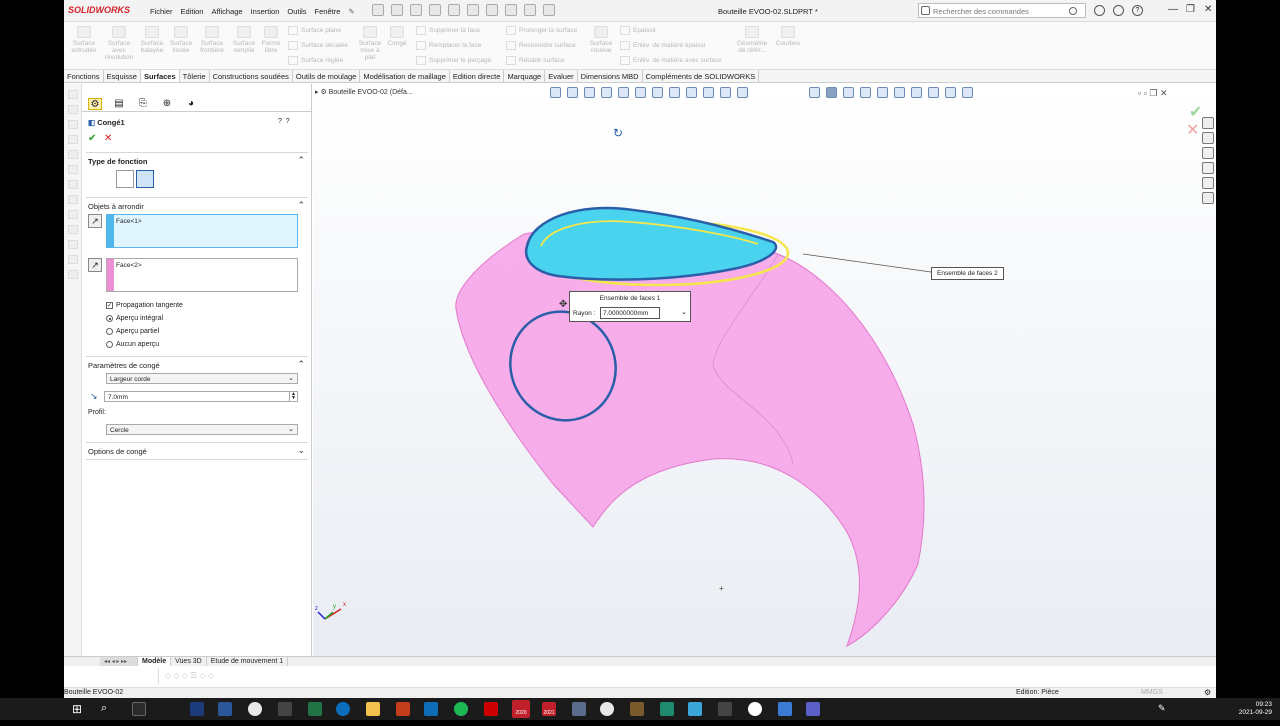  Describe the element at coordinates (84, 40) in the screenshot. I see `ribbon-surface-extrudee: Surface extrudée` at that location.